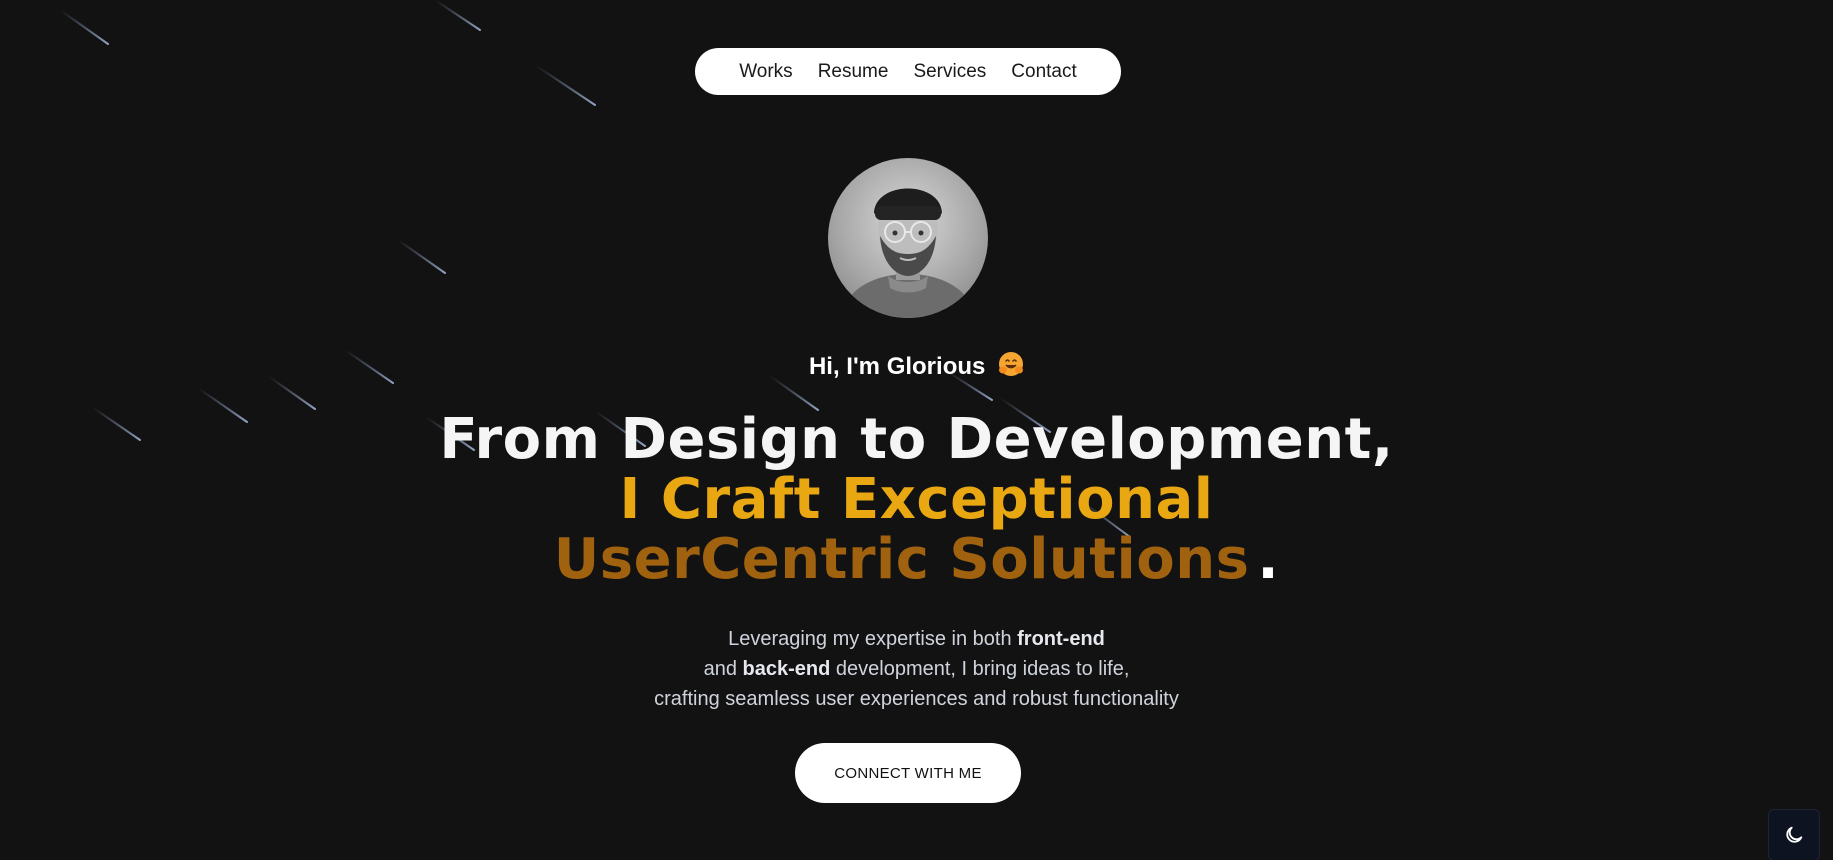 Image resolution: width=1833 pixels, height=860 pixels. What do you see at coordinates (908, 71) in the screenshot?
I see `top-navigation: Works Resume Services Contact` at bounding box center [908, 71].